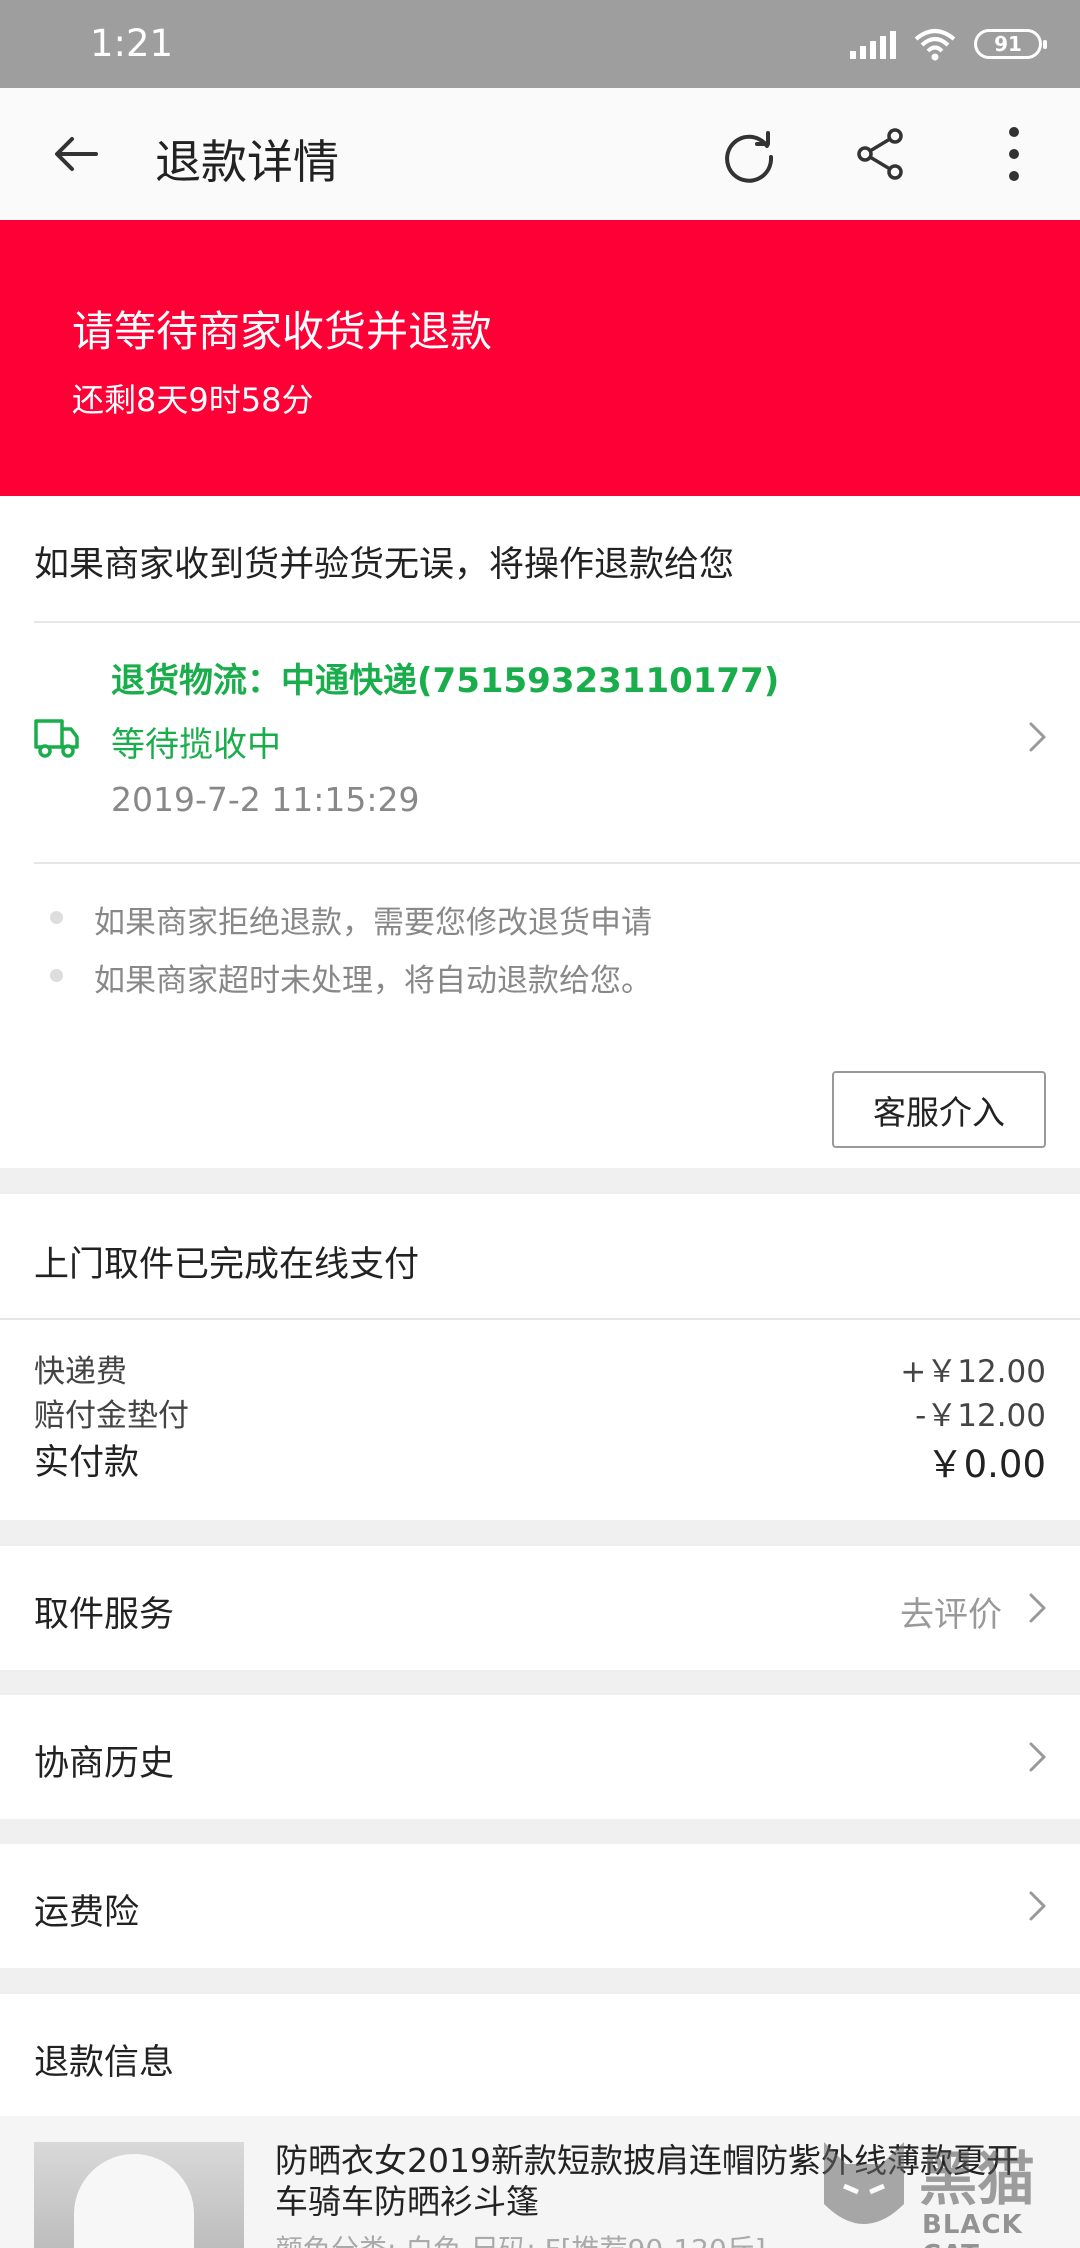  I want to click on share-button, so click(881, 154).